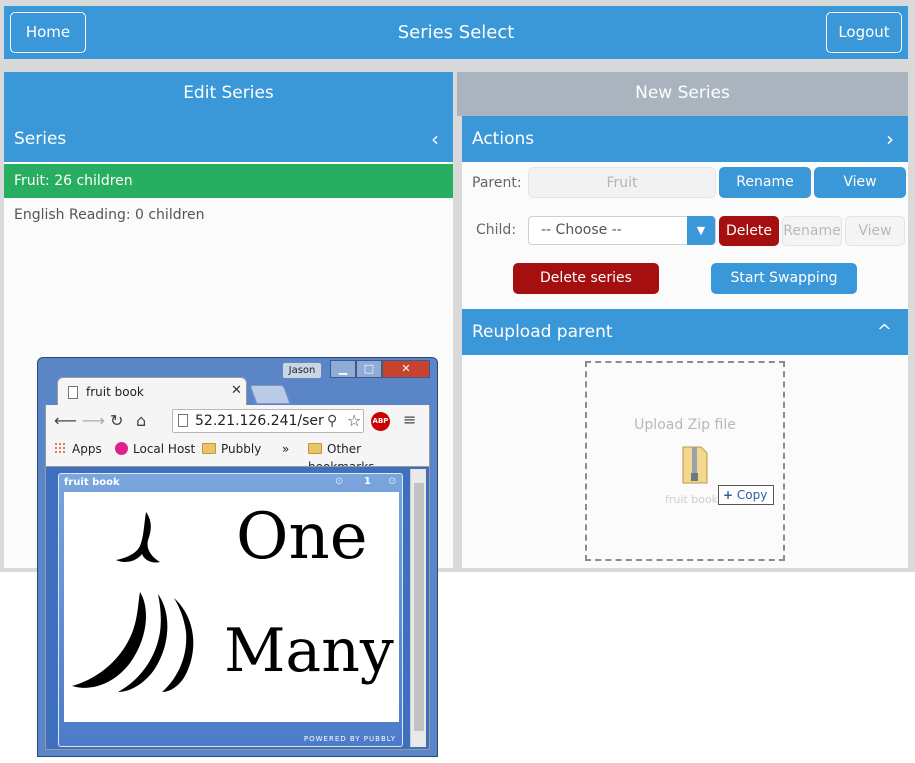 This screenshot has height=763, width=915. Describe the element at coordinates (765, 182) in the screenshot. I see `parent-rename-button: Rename` at that location.